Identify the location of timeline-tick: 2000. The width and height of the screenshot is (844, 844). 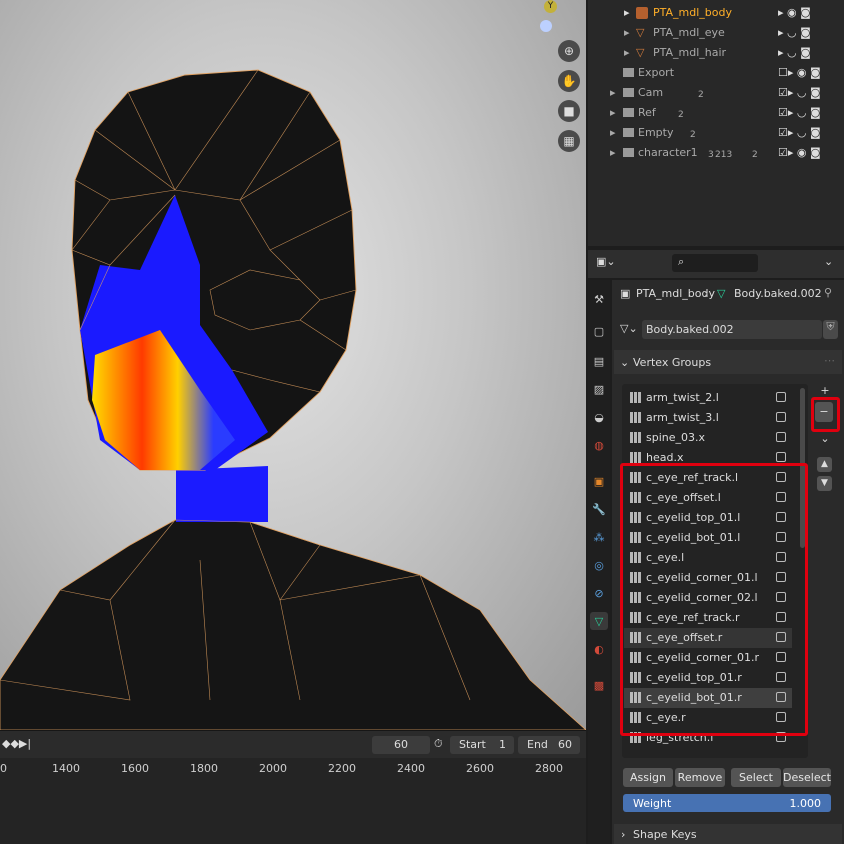
(273, 768).